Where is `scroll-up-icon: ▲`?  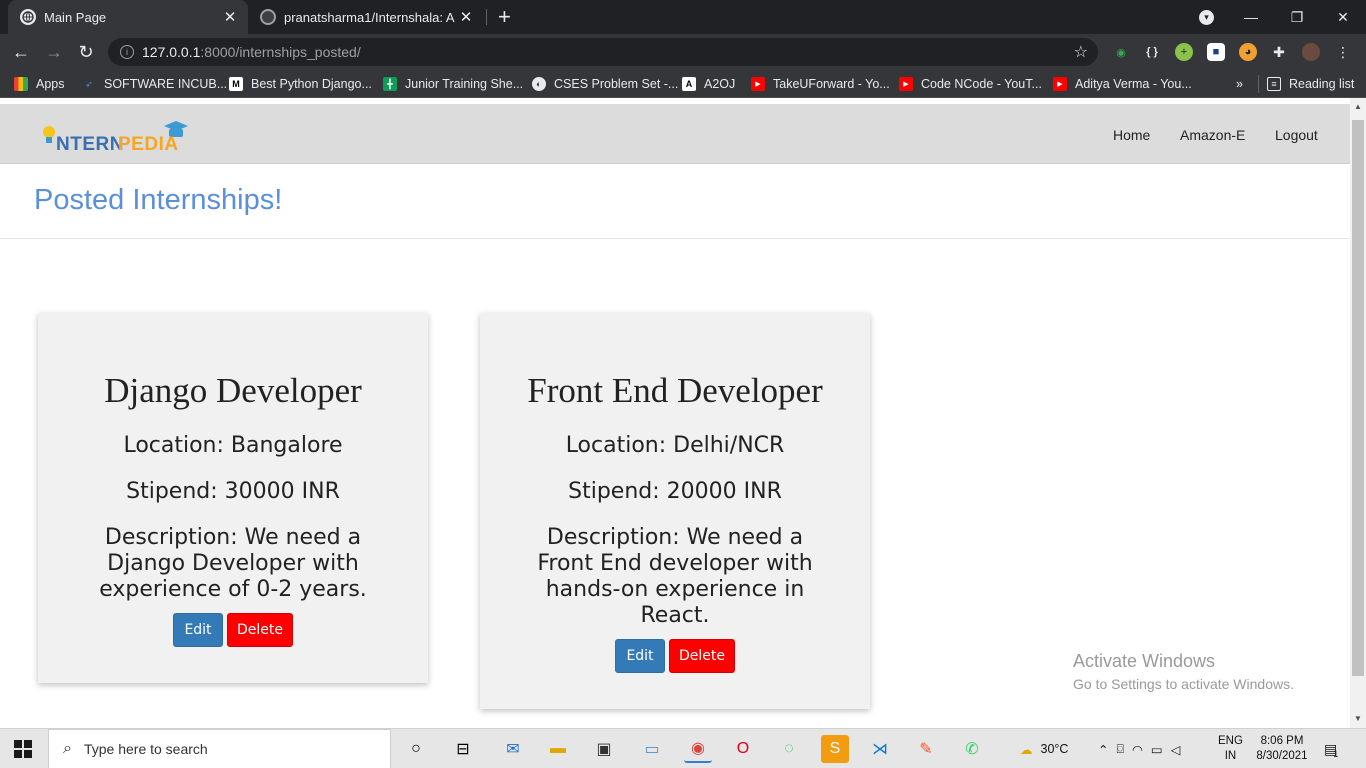 scroll-up-icon: ▲ is located at coordinates (1358, 106).